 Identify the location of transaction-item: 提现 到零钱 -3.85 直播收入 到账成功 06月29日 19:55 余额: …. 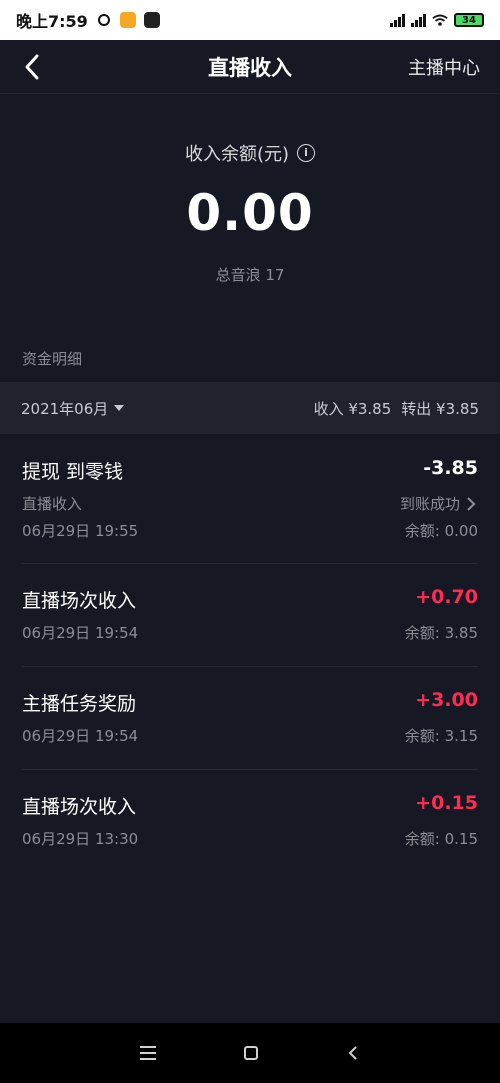
(250, 502).